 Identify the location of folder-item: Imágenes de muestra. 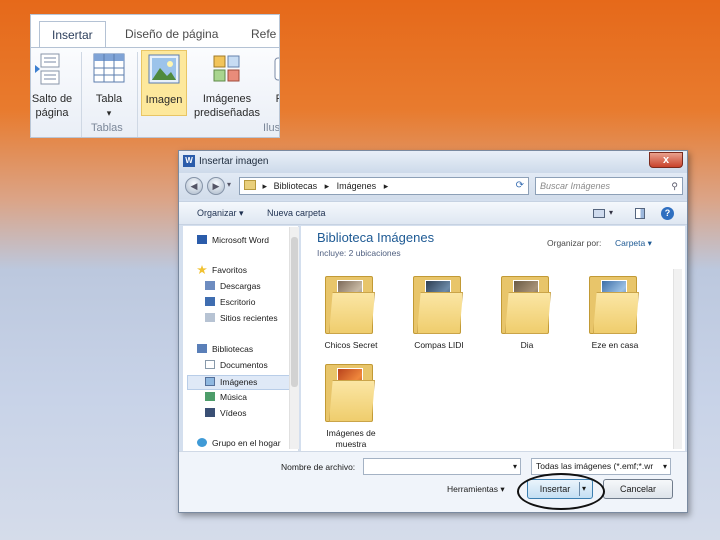
(351, 403).